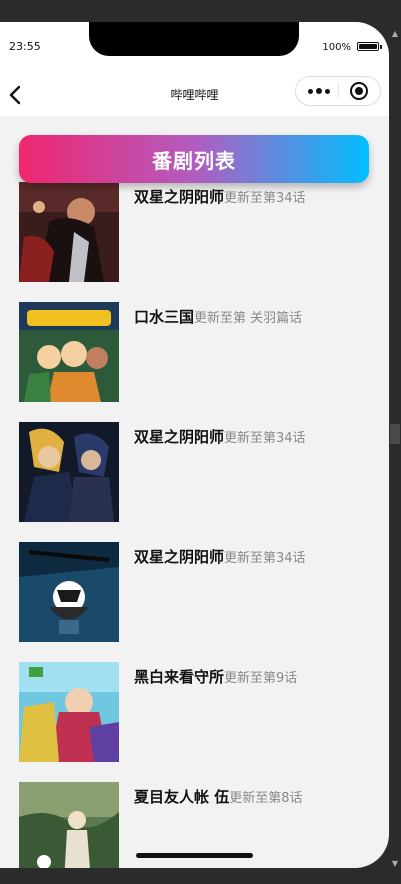 This screenshot has height=884, width=401. What do you see at coordinates (336, 47) in the screenshot?
I see `battery-percentage: 100%` at bounding box center [336, 47].